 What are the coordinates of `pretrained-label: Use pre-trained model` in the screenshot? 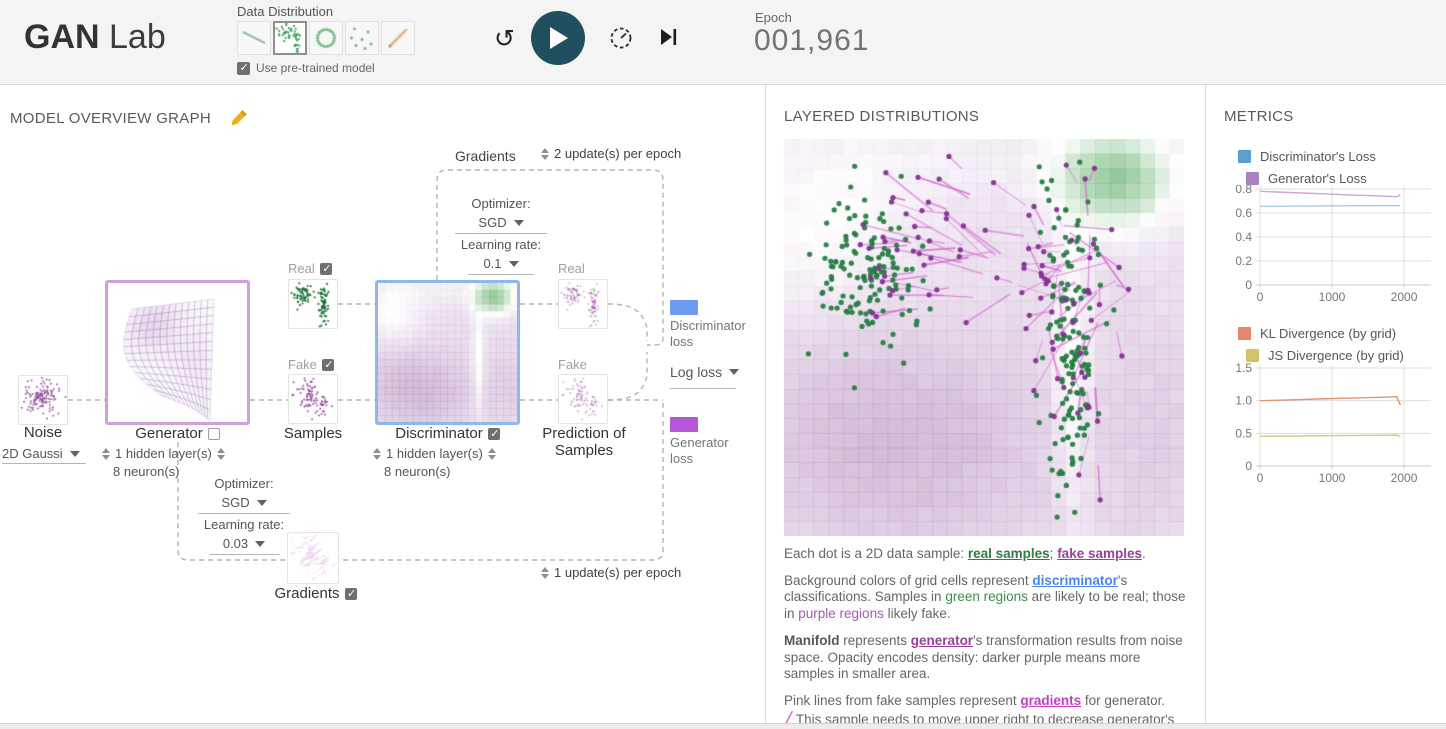 It's located at (315, 68).